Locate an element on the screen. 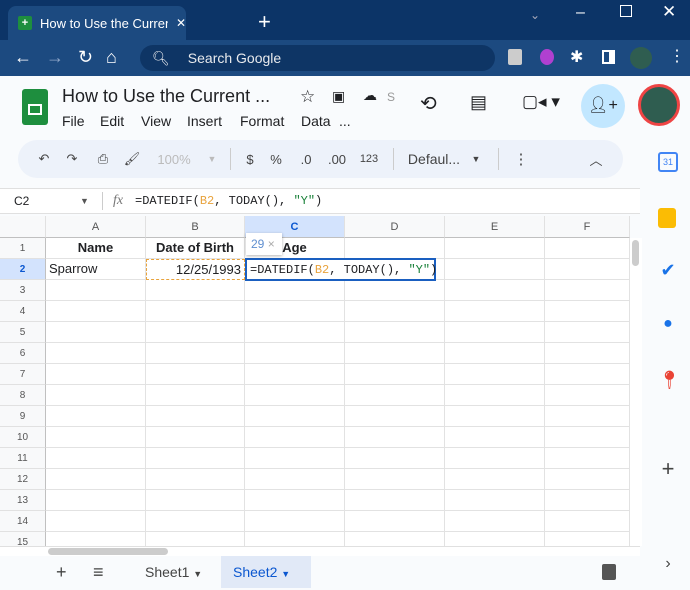 The width and height of the screenshot is (690, 590). explore-icon is located at coordinates (609, 572).